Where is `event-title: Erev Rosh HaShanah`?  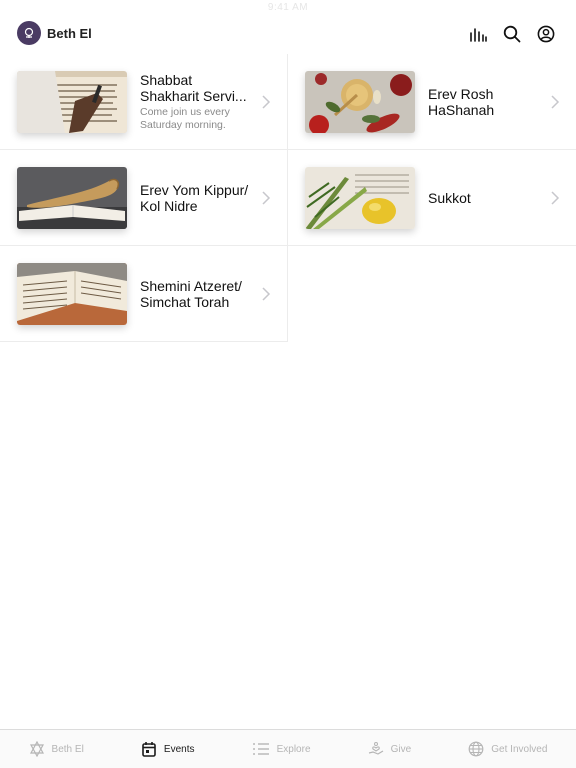 event-title: Erev Rosh HaShanah is located at coordinates (461, 101).